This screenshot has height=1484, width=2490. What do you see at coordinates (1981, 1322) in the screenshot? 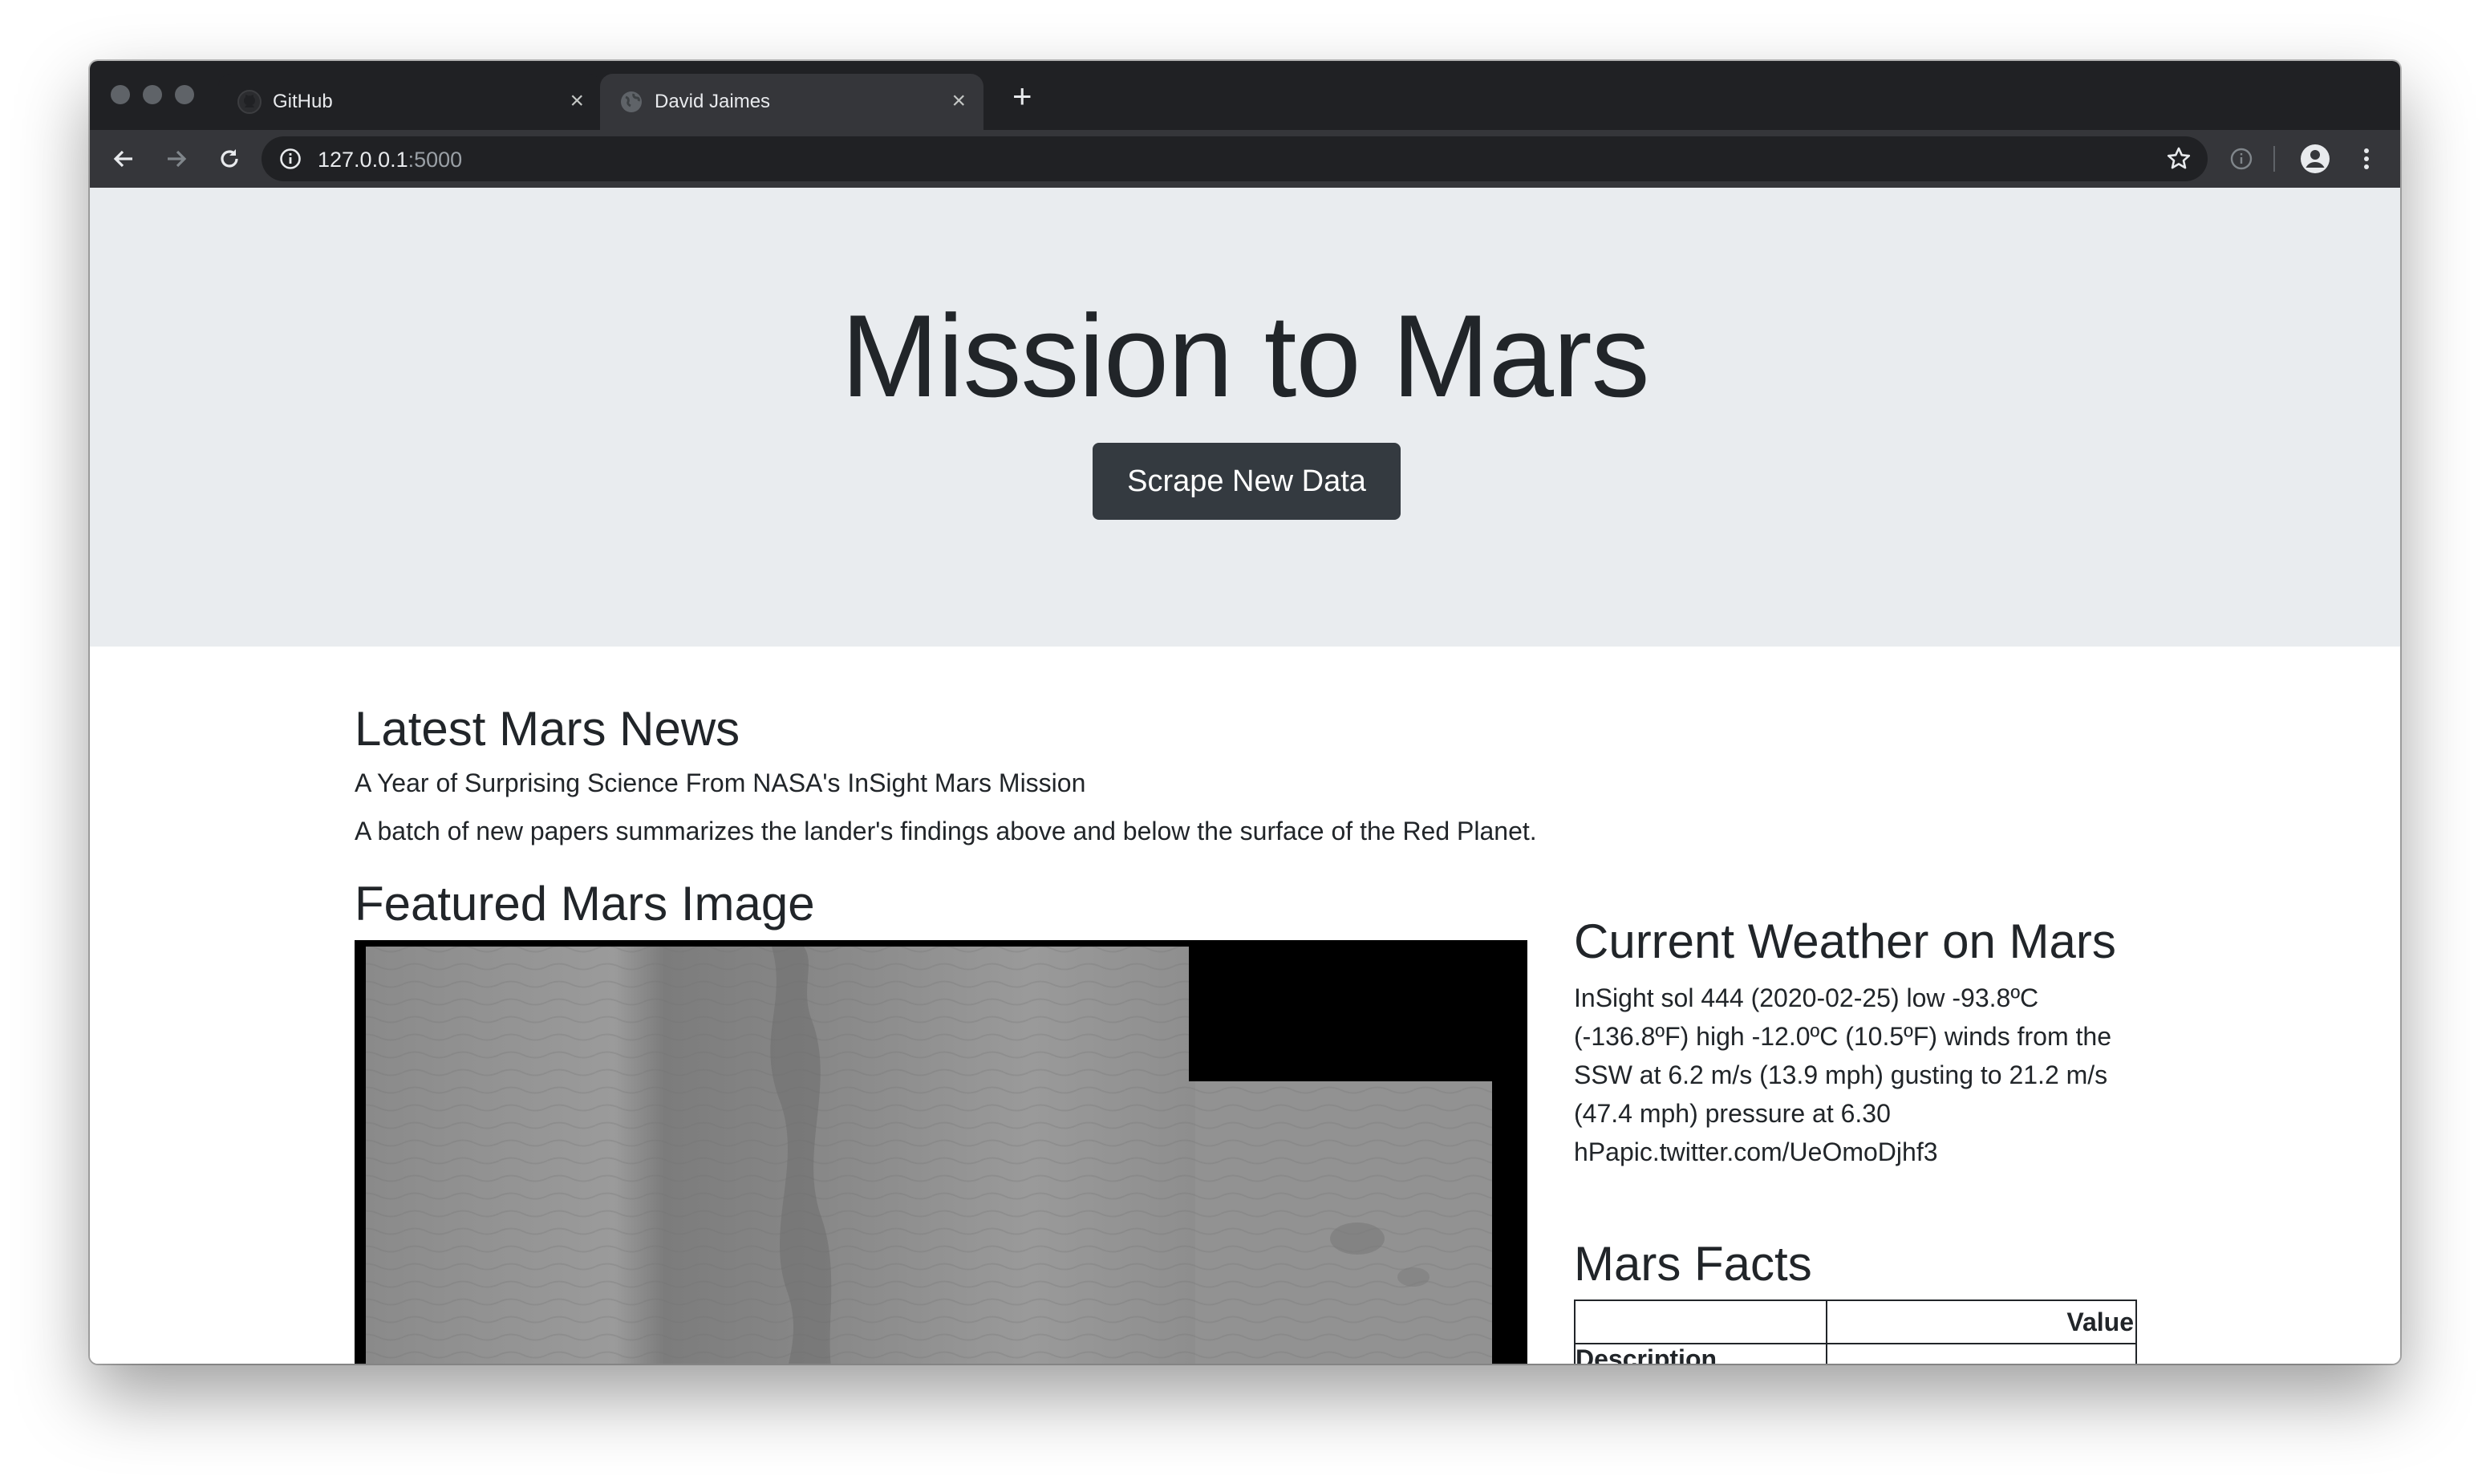
I see `table-header-cell: Value` at bounding box center [1981, 1322].